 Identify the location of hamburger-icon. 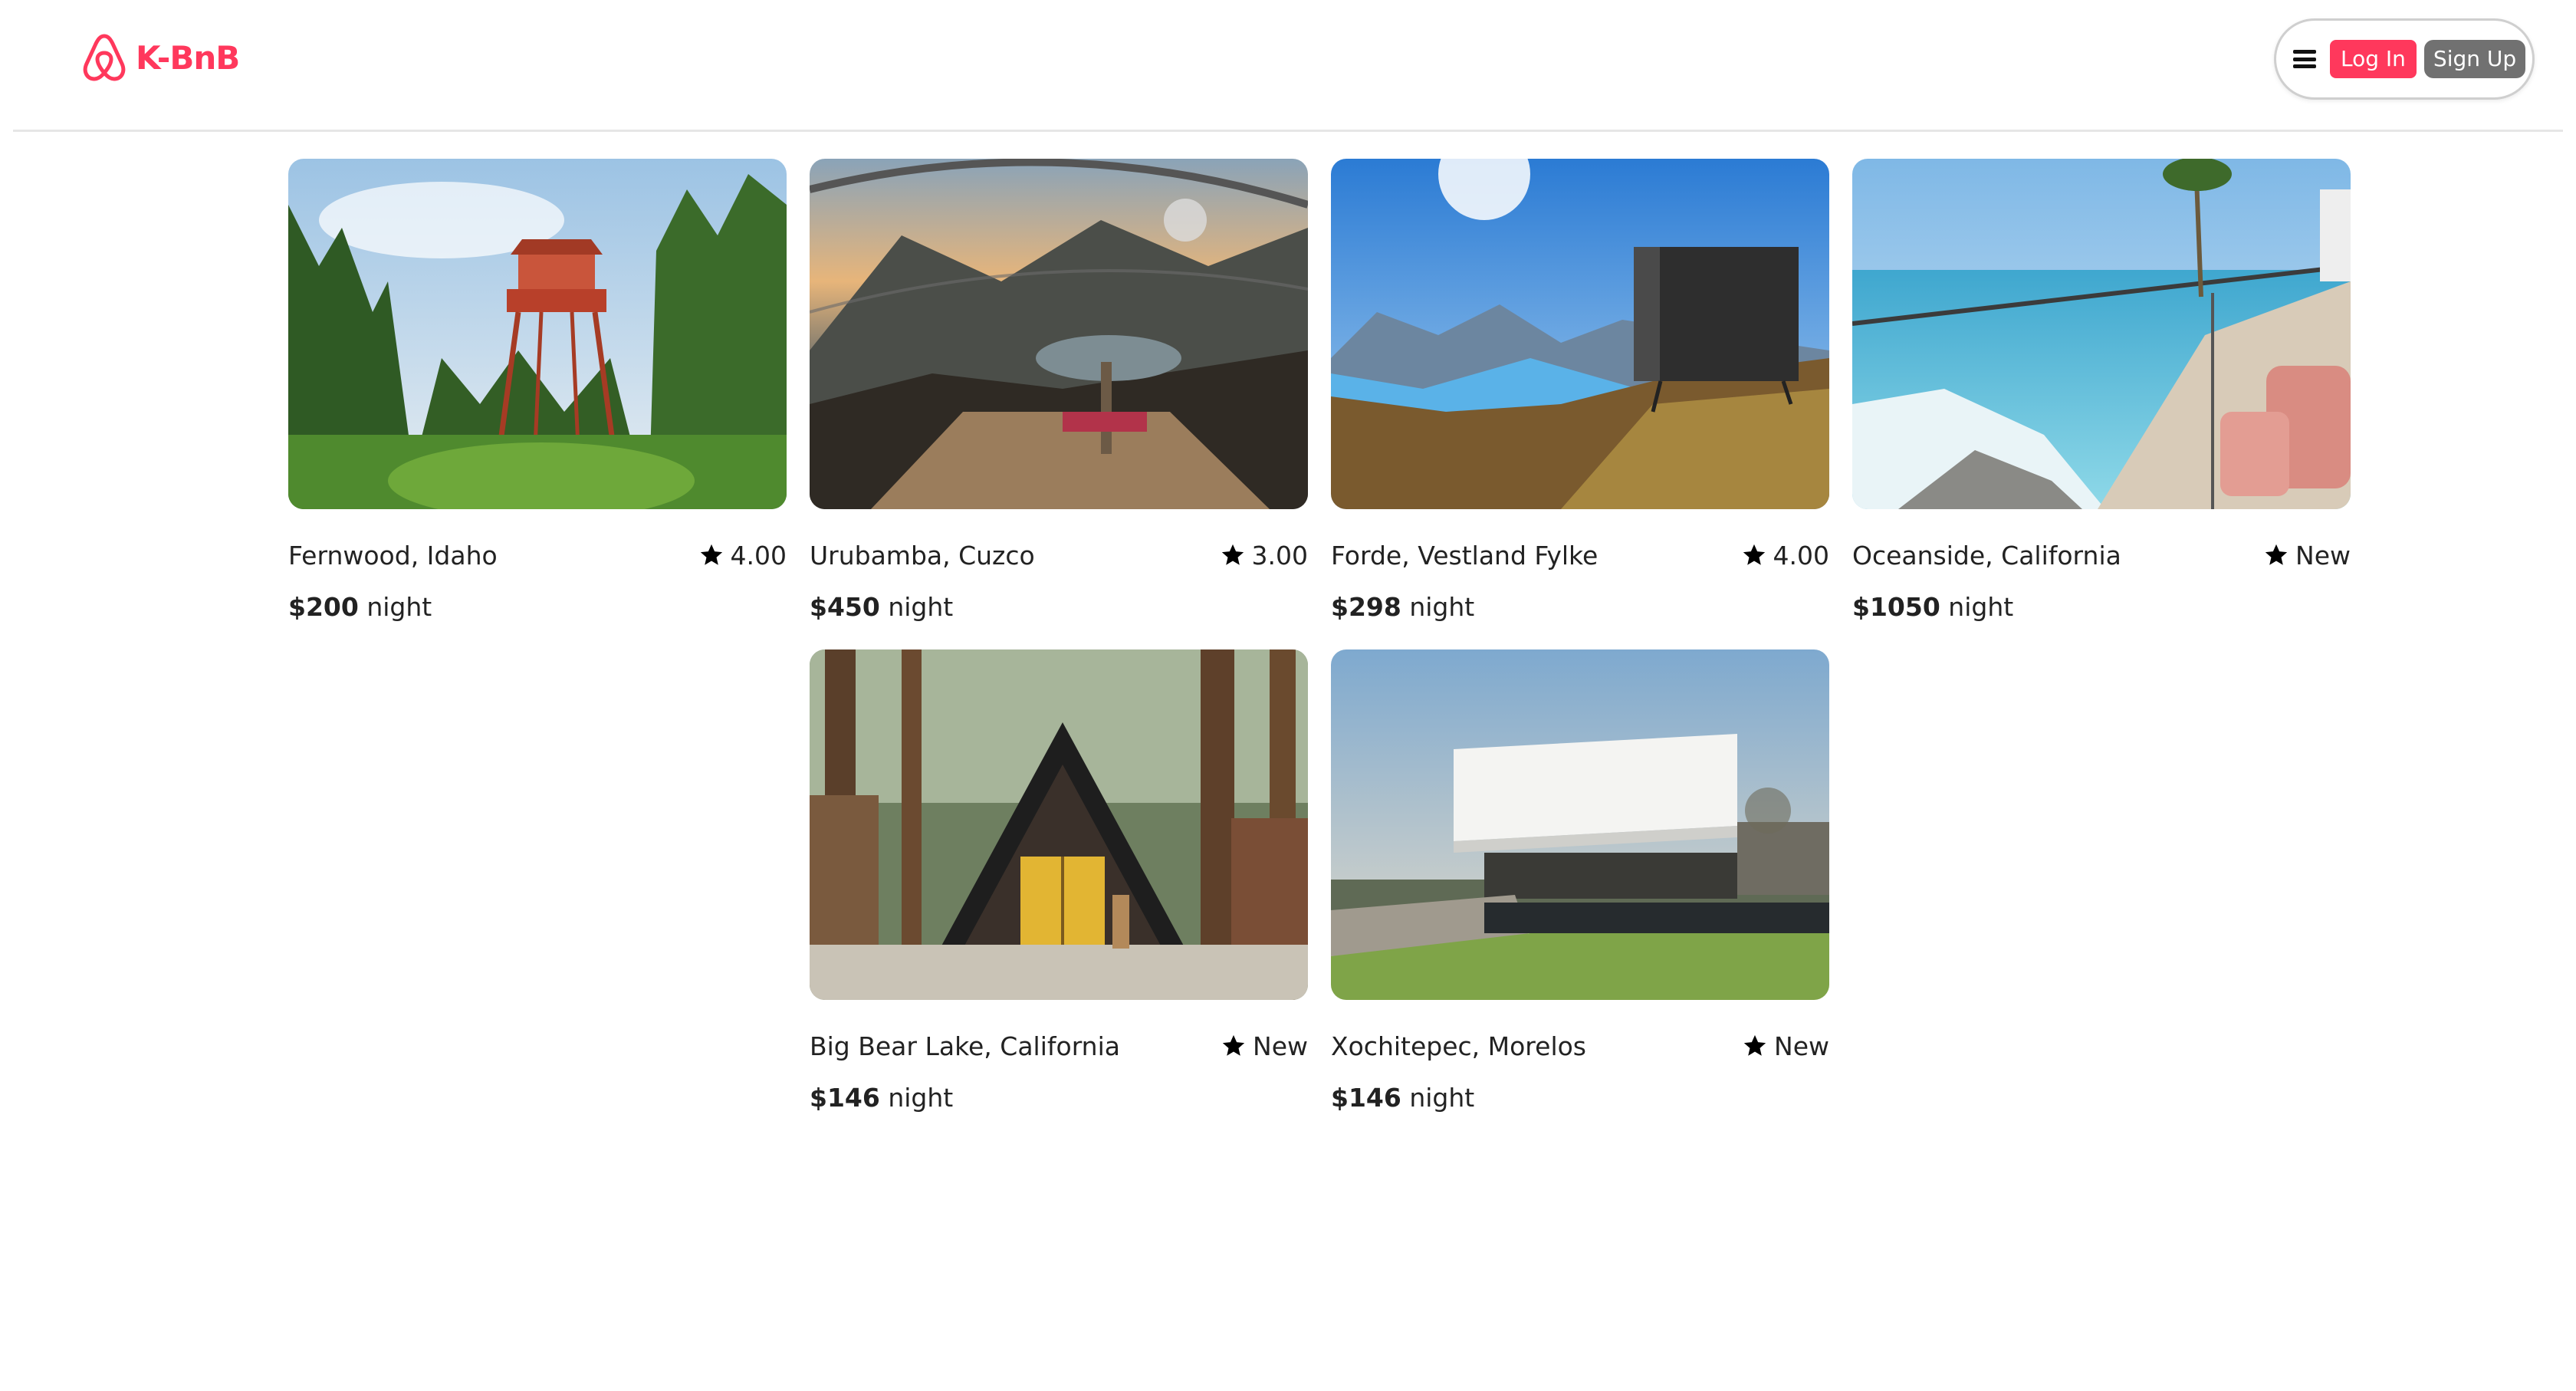
(2305, 59).